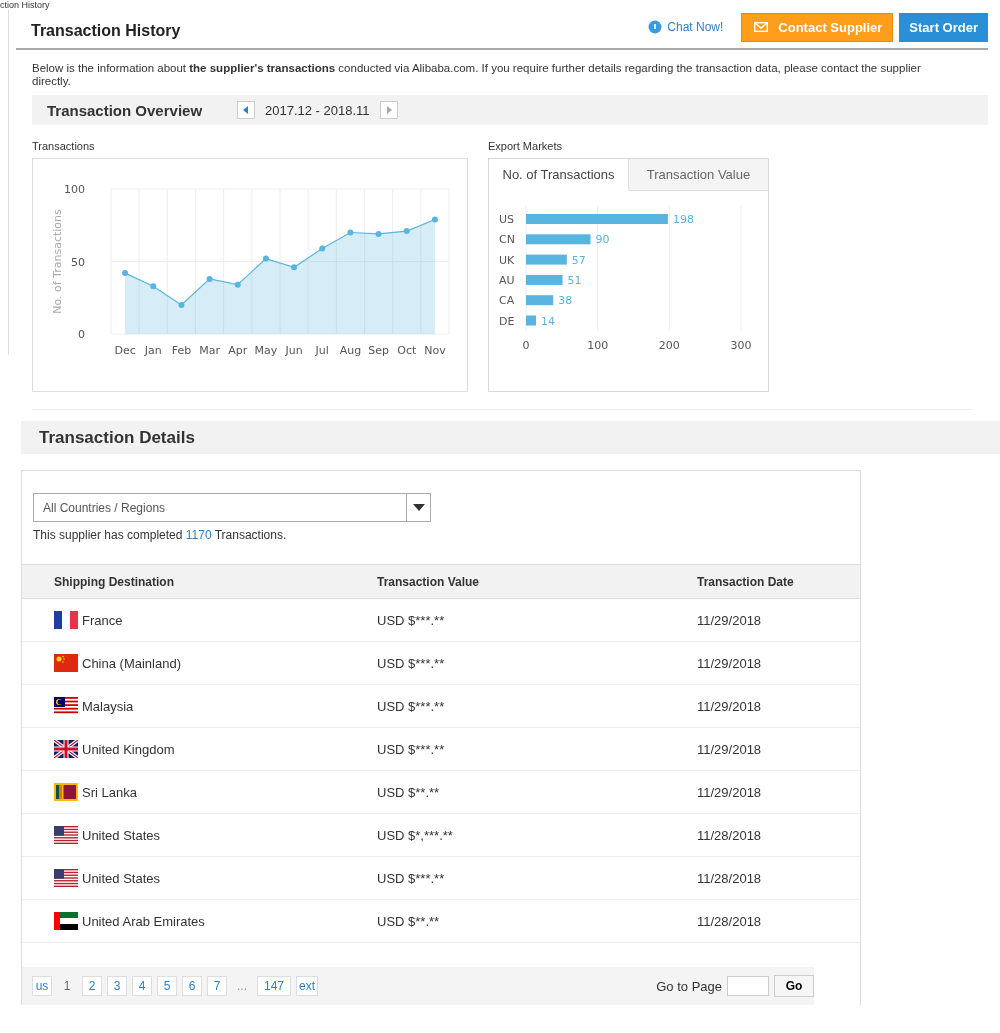  What do you see at coordinates (748, 986) in the screenshot?
I see `page-number-field` at bounding box center [748, 986].